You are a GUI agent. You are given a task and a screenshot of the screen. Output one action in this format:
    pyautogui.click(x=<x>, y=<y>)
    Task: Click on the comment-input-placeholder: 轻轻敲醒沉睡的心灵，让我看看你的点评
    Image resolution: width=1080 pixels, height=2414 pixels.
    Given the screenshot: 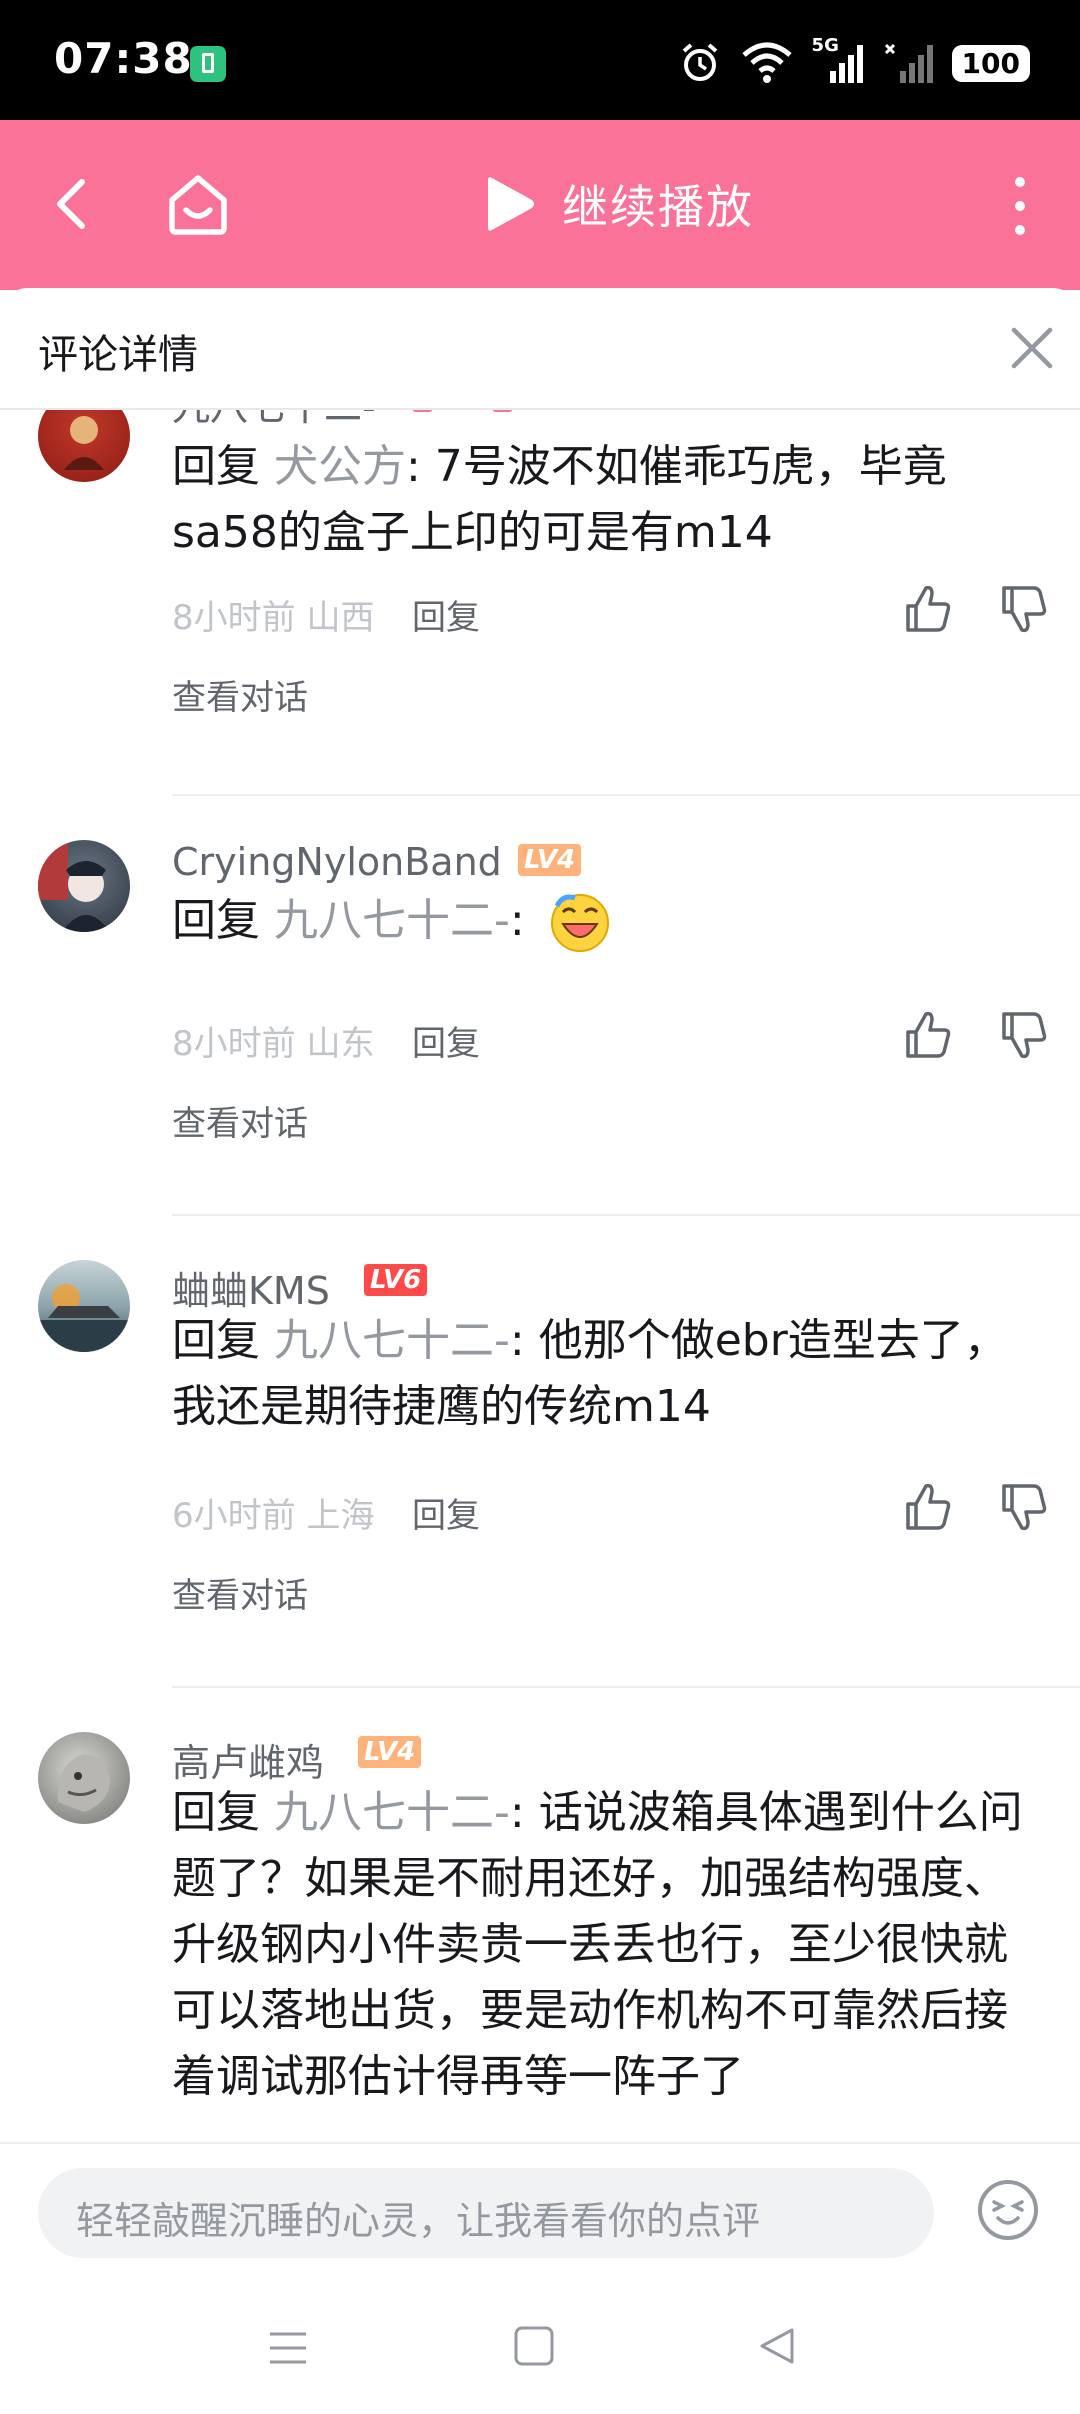 What is the action you would take?
    pyautogui.click(x=418, y=2221)
    